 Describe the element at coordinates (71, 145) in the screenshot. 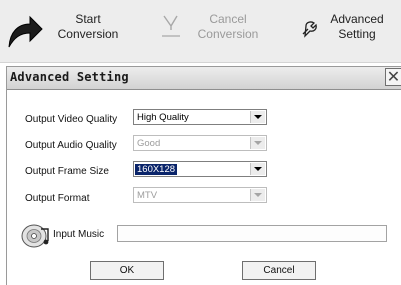

I see `audio-quality-label: Output Audio Quality` at that location.